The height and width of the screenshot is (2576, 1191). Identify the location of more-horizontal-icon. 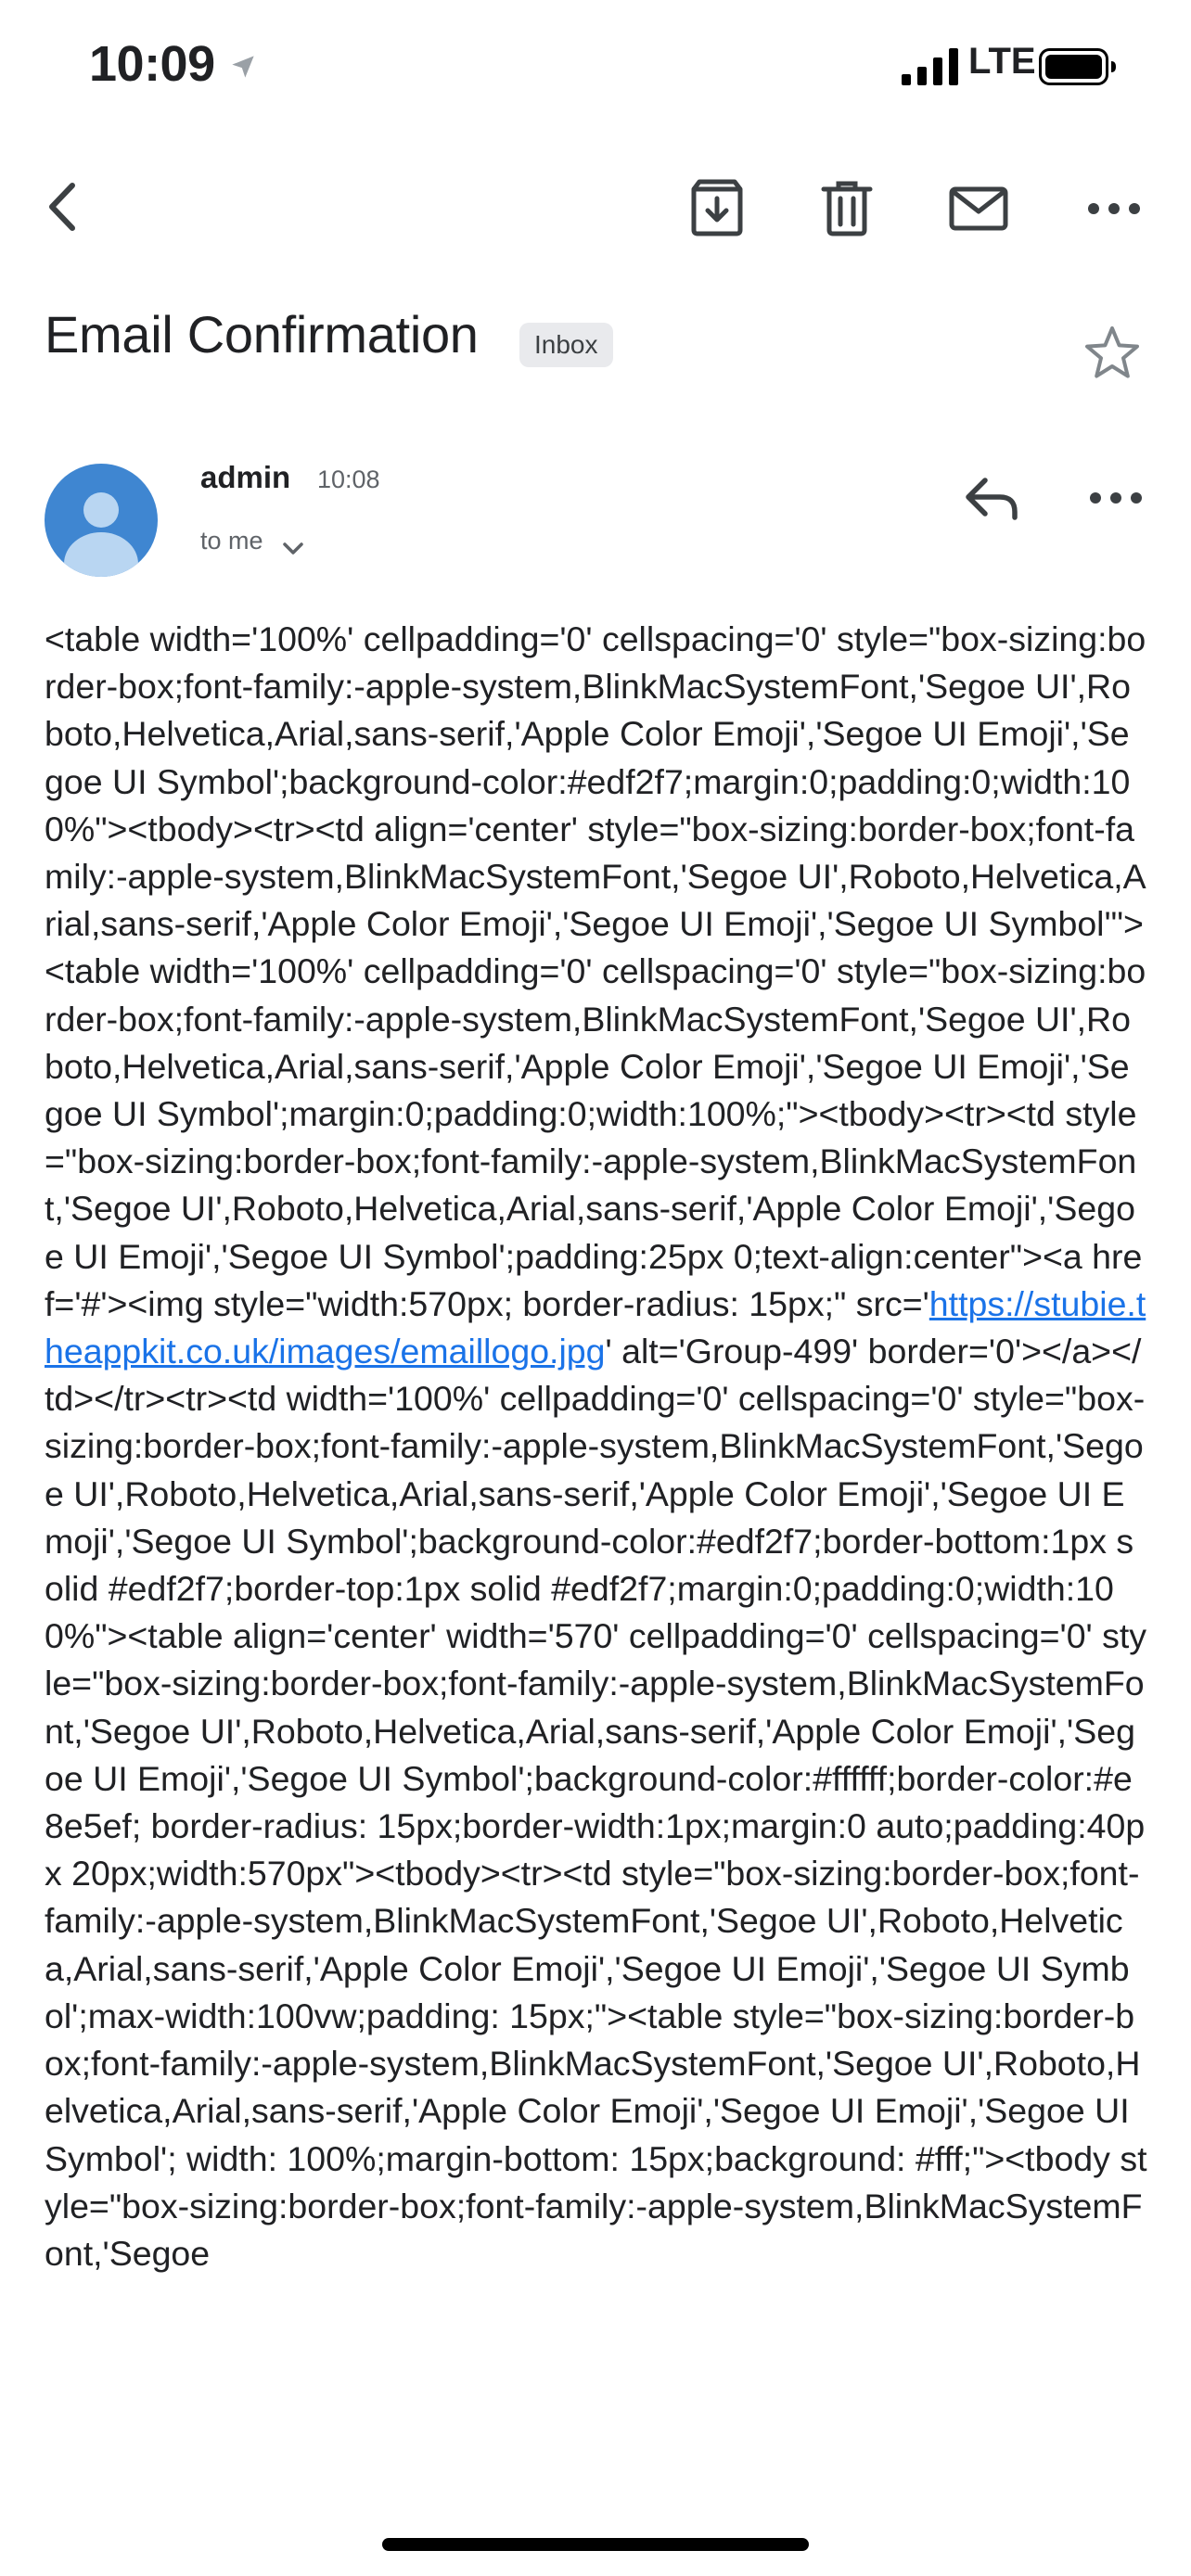
(1114, 208).